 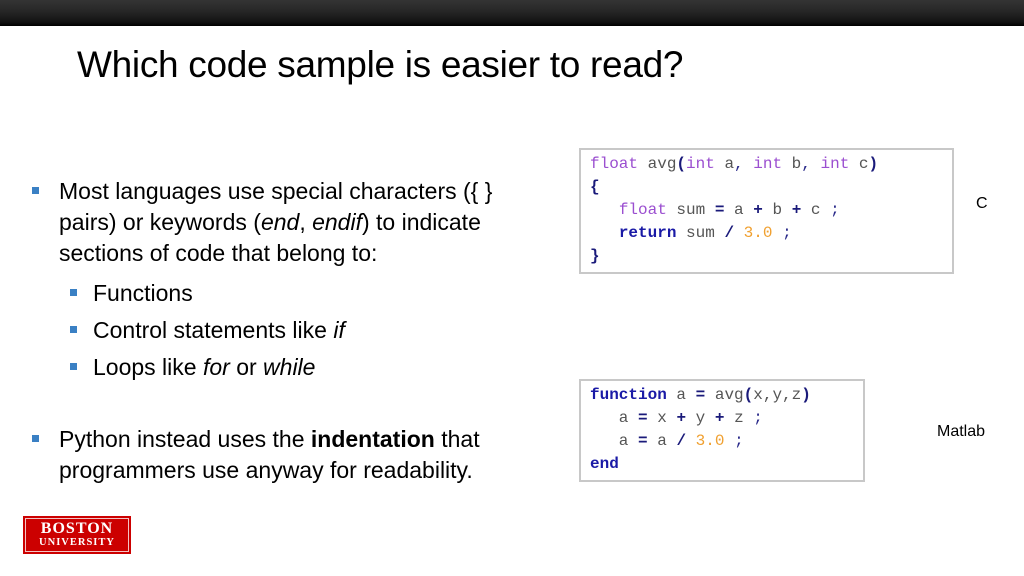 I want to click on code-token: y, so click(x=700, y=418).